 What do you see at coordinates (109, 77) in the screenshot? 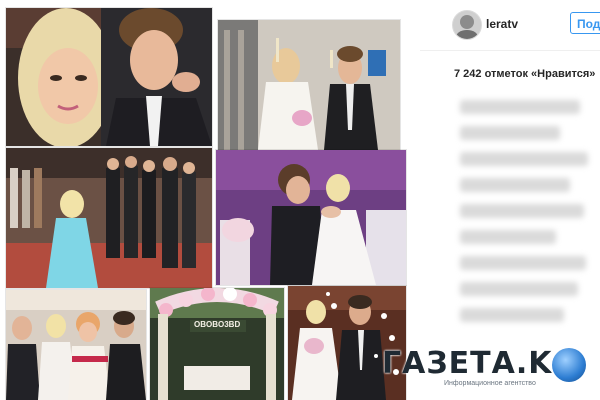
I see `selfie-photo` at bounding box center [109, 77].